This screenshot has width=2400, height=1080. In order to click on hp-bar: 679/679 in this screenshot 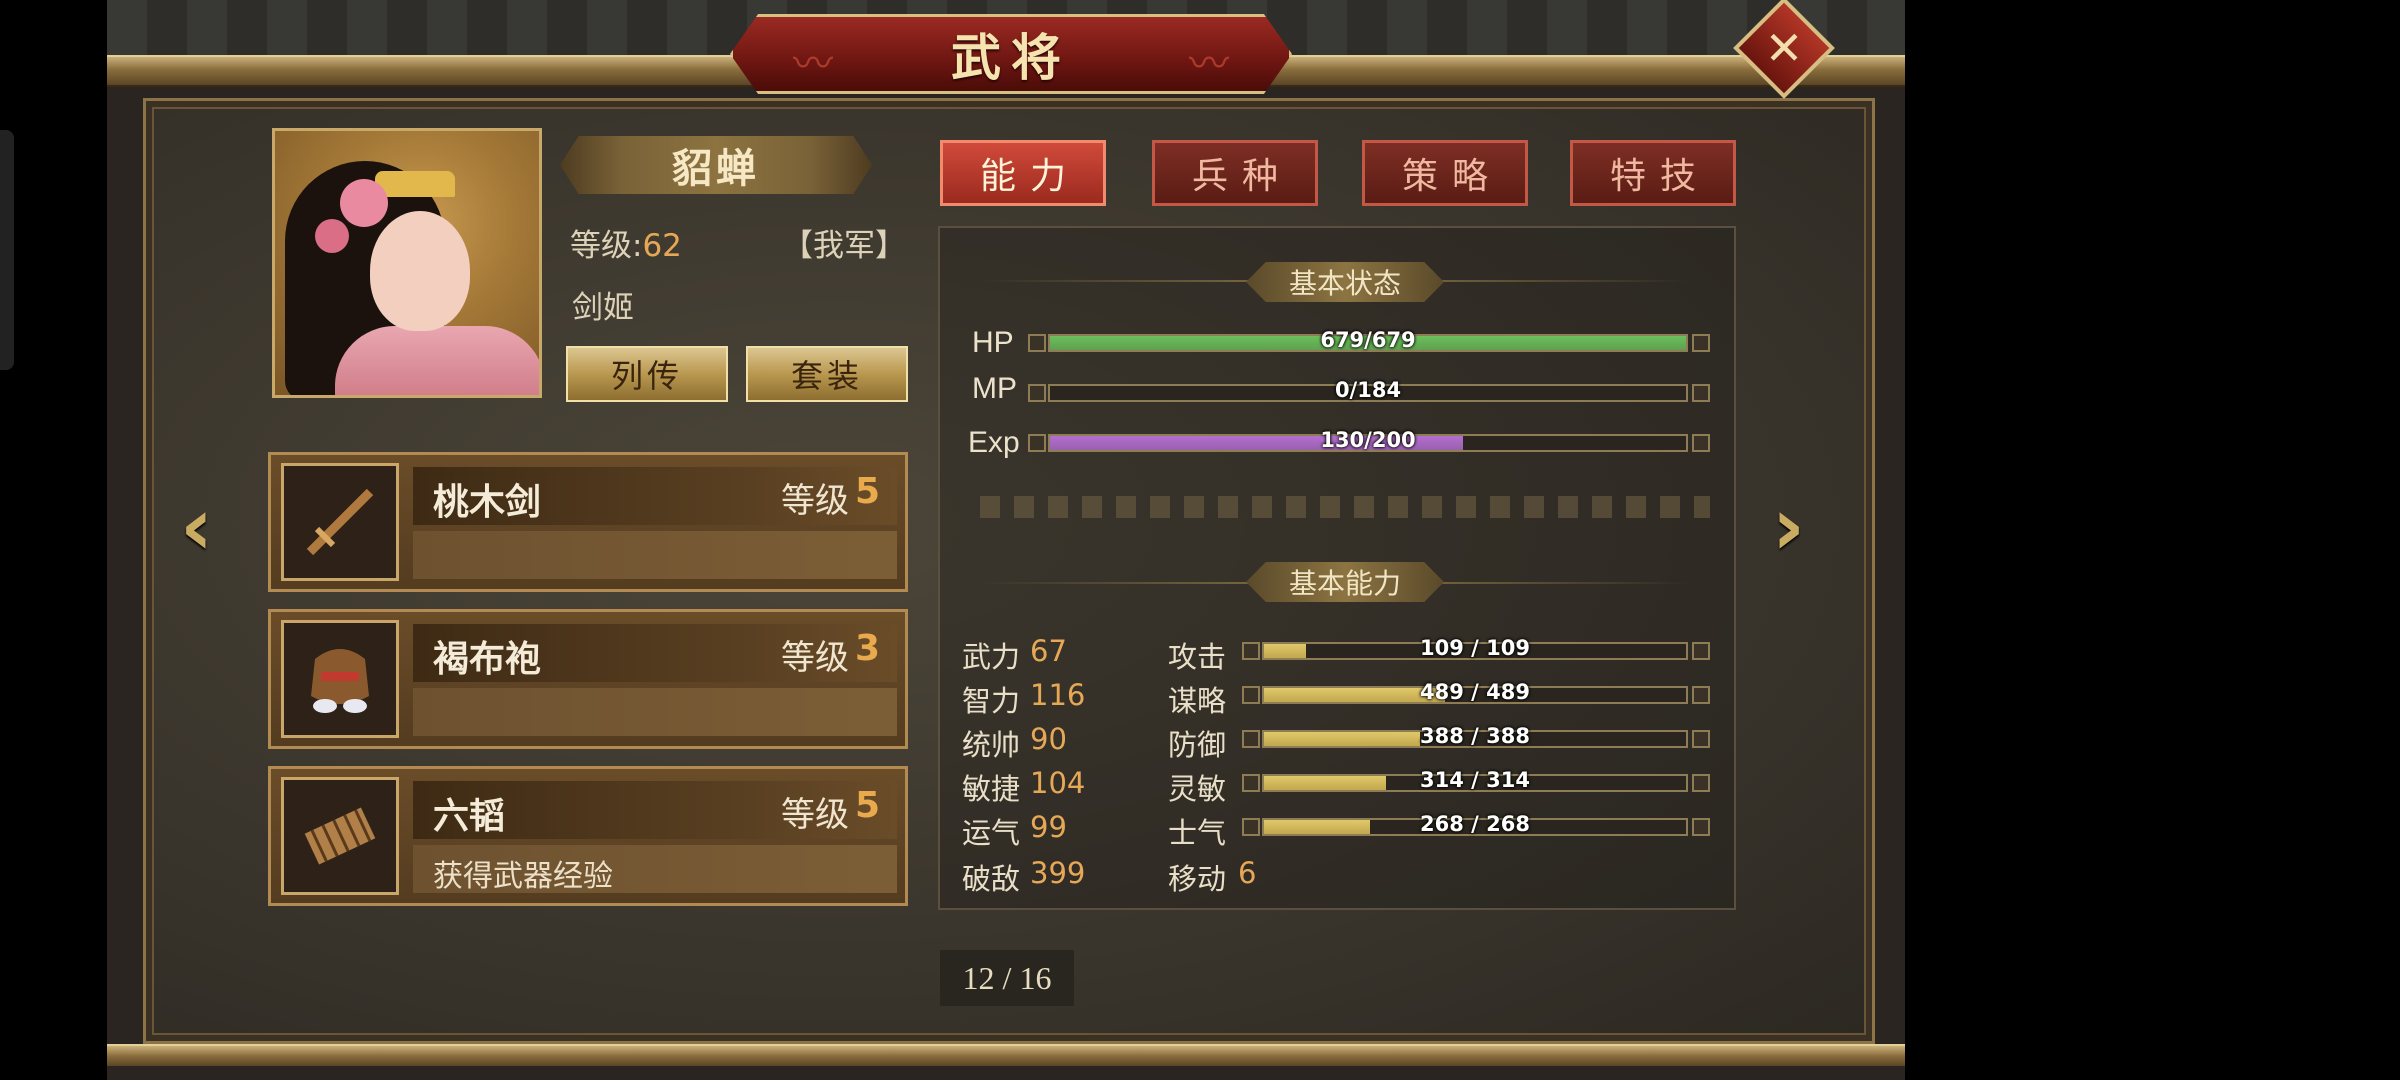, I will do `click(1368, 340)`.